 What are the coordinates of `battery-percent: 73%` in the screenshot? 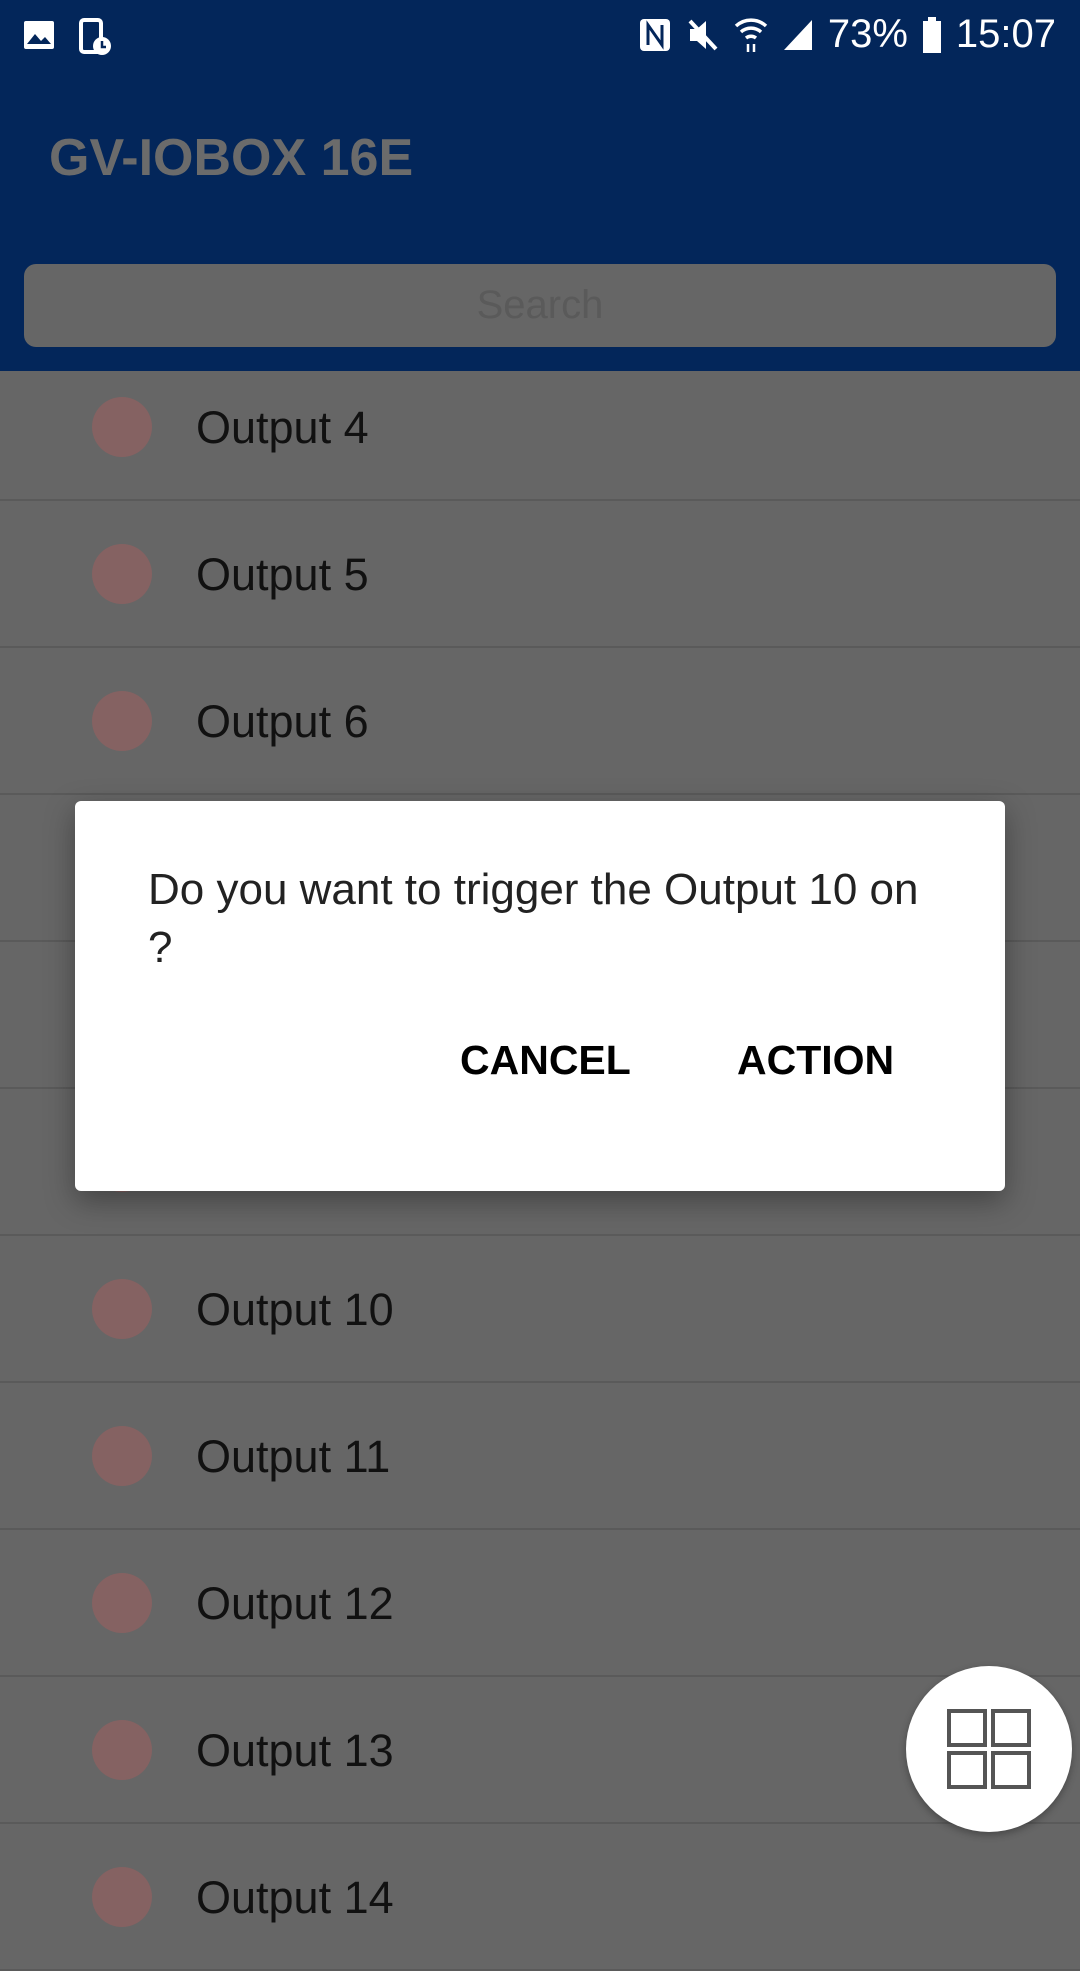 It's located at (867, 34).